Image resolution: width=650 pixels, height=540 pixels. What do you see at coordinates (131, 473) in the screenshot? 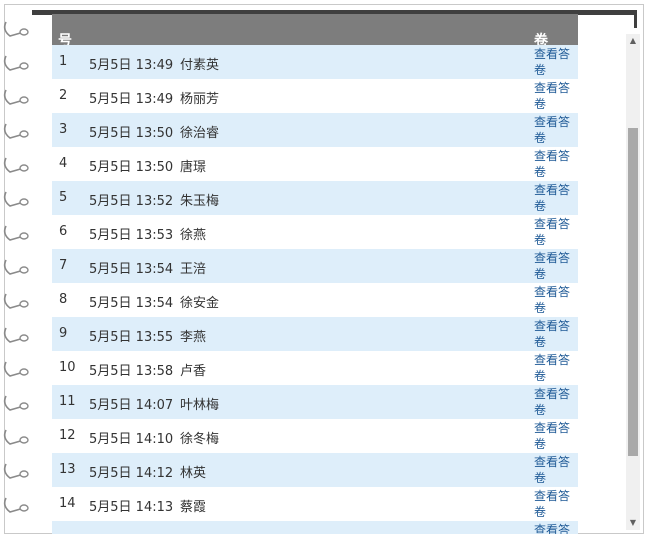
I see `row-submit-time: 5月5日 14:12` at bounding box center [131, 473].